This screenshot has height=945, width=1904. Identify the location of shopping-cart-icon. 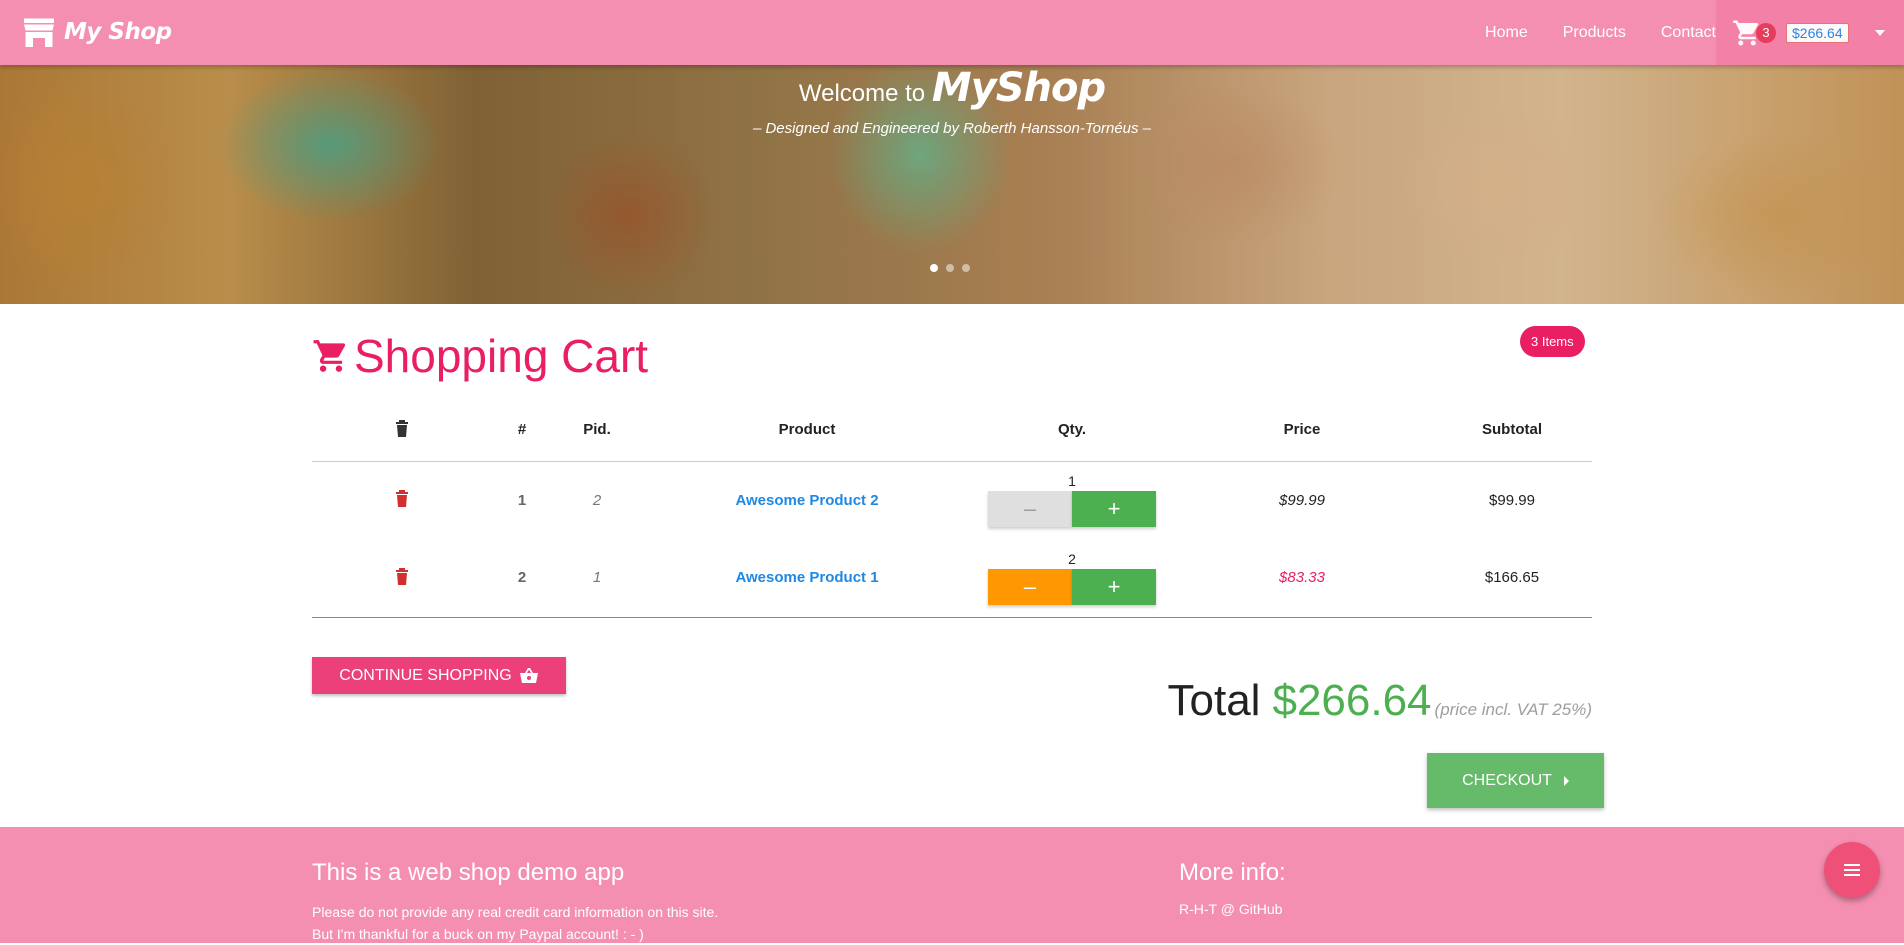
(329, 356).